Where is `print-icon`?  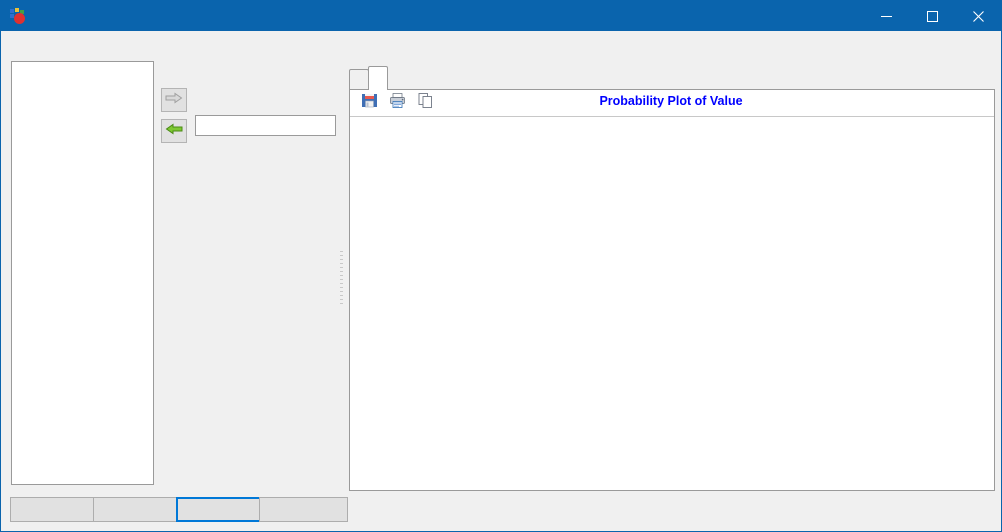 print-icon is located at coordinates (397, 103).